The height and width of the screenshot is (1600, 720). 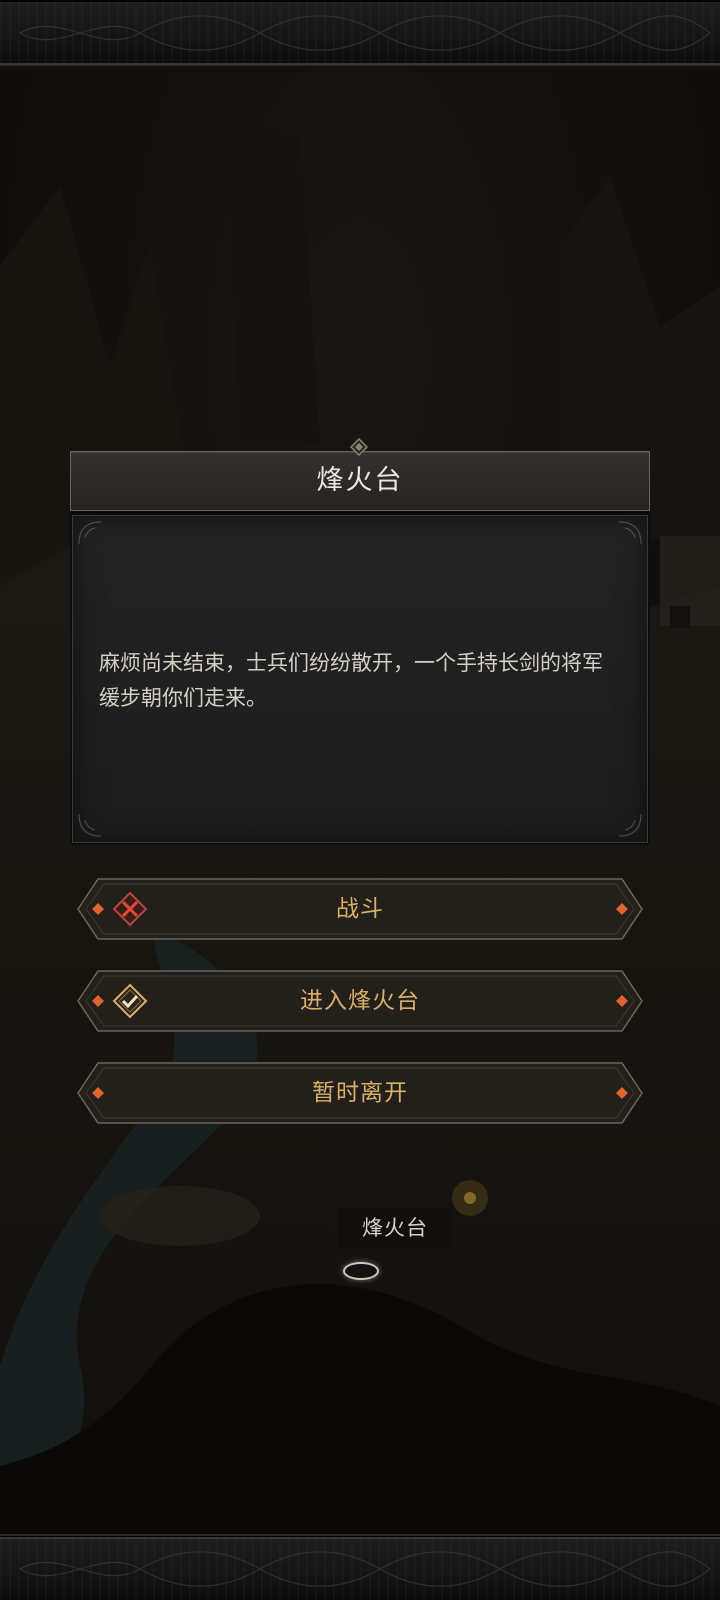 I want to click on dialog-title: 烽火台, so click(x=360, y=480).